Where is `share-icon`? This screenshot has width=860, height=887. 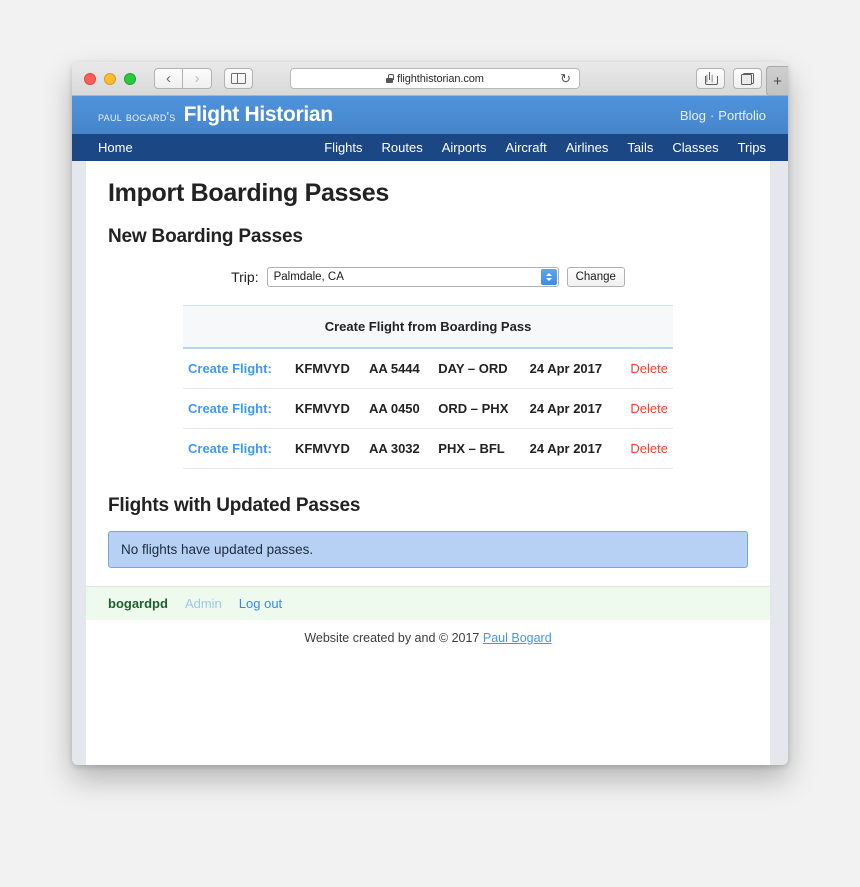
share-icon is located at coordinates (711, 78).